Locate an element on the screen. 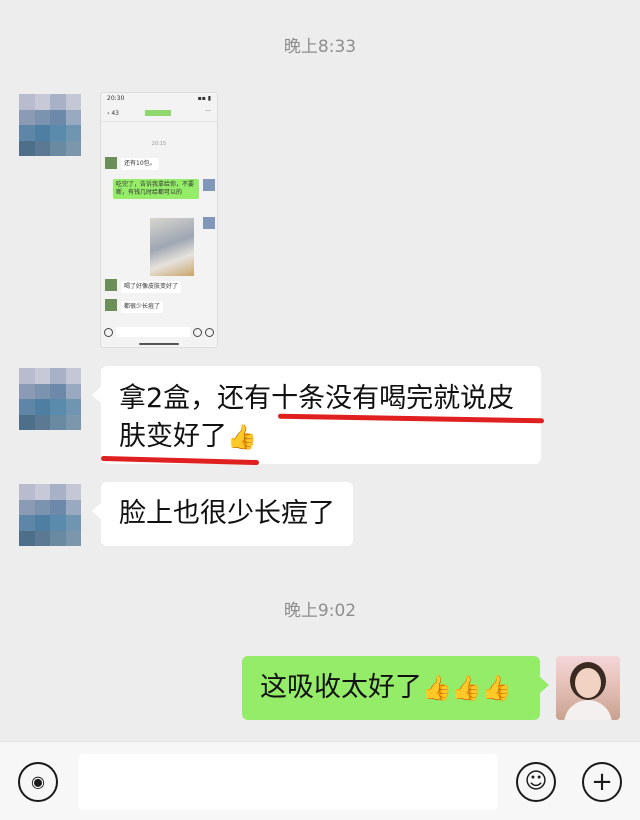  thumb-msg-1: 还有10包。 is located at coordinates (140, 164).